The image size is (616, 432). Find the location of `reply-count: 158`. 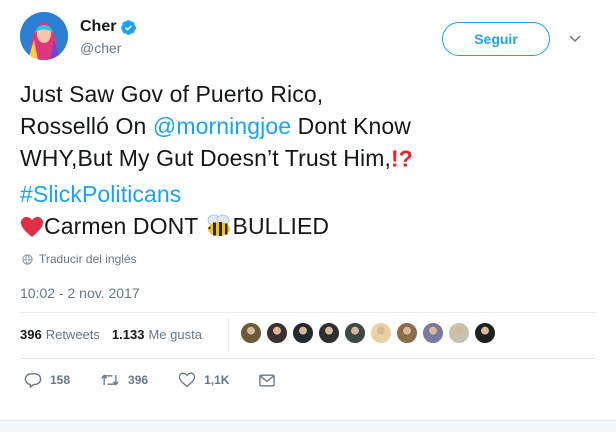

reply-count: 158 is located at coordinates (60, 380).